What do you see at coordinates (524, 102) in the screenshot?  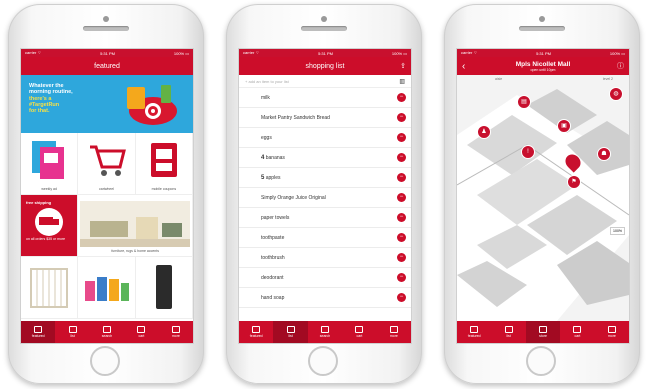 I see `map-pin-icon: ▤` at bounding box center [524, 102].